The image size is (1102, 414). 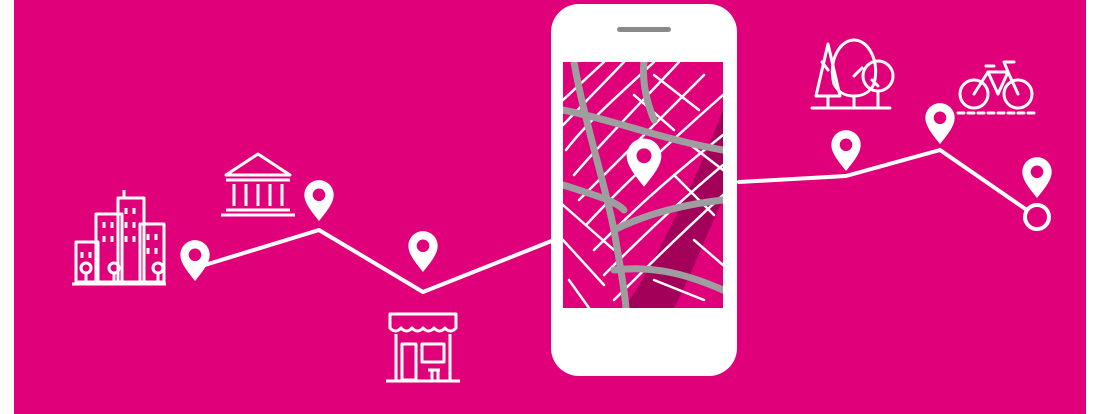 I want to click on city-map-icon, so click(x=643, y=185).